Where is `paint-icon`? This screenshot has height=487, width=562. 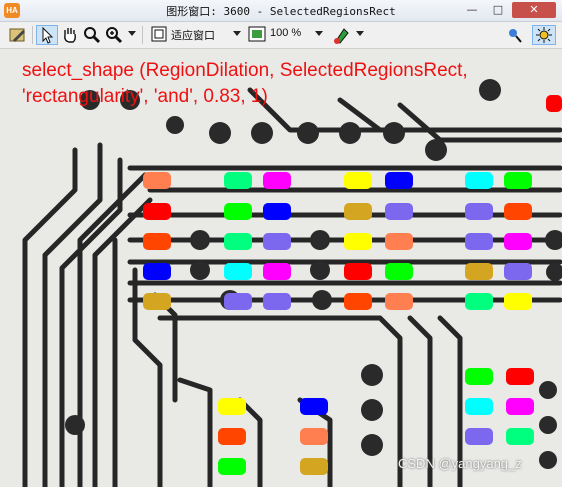 paint-icon is located at coordinates (343, 35).